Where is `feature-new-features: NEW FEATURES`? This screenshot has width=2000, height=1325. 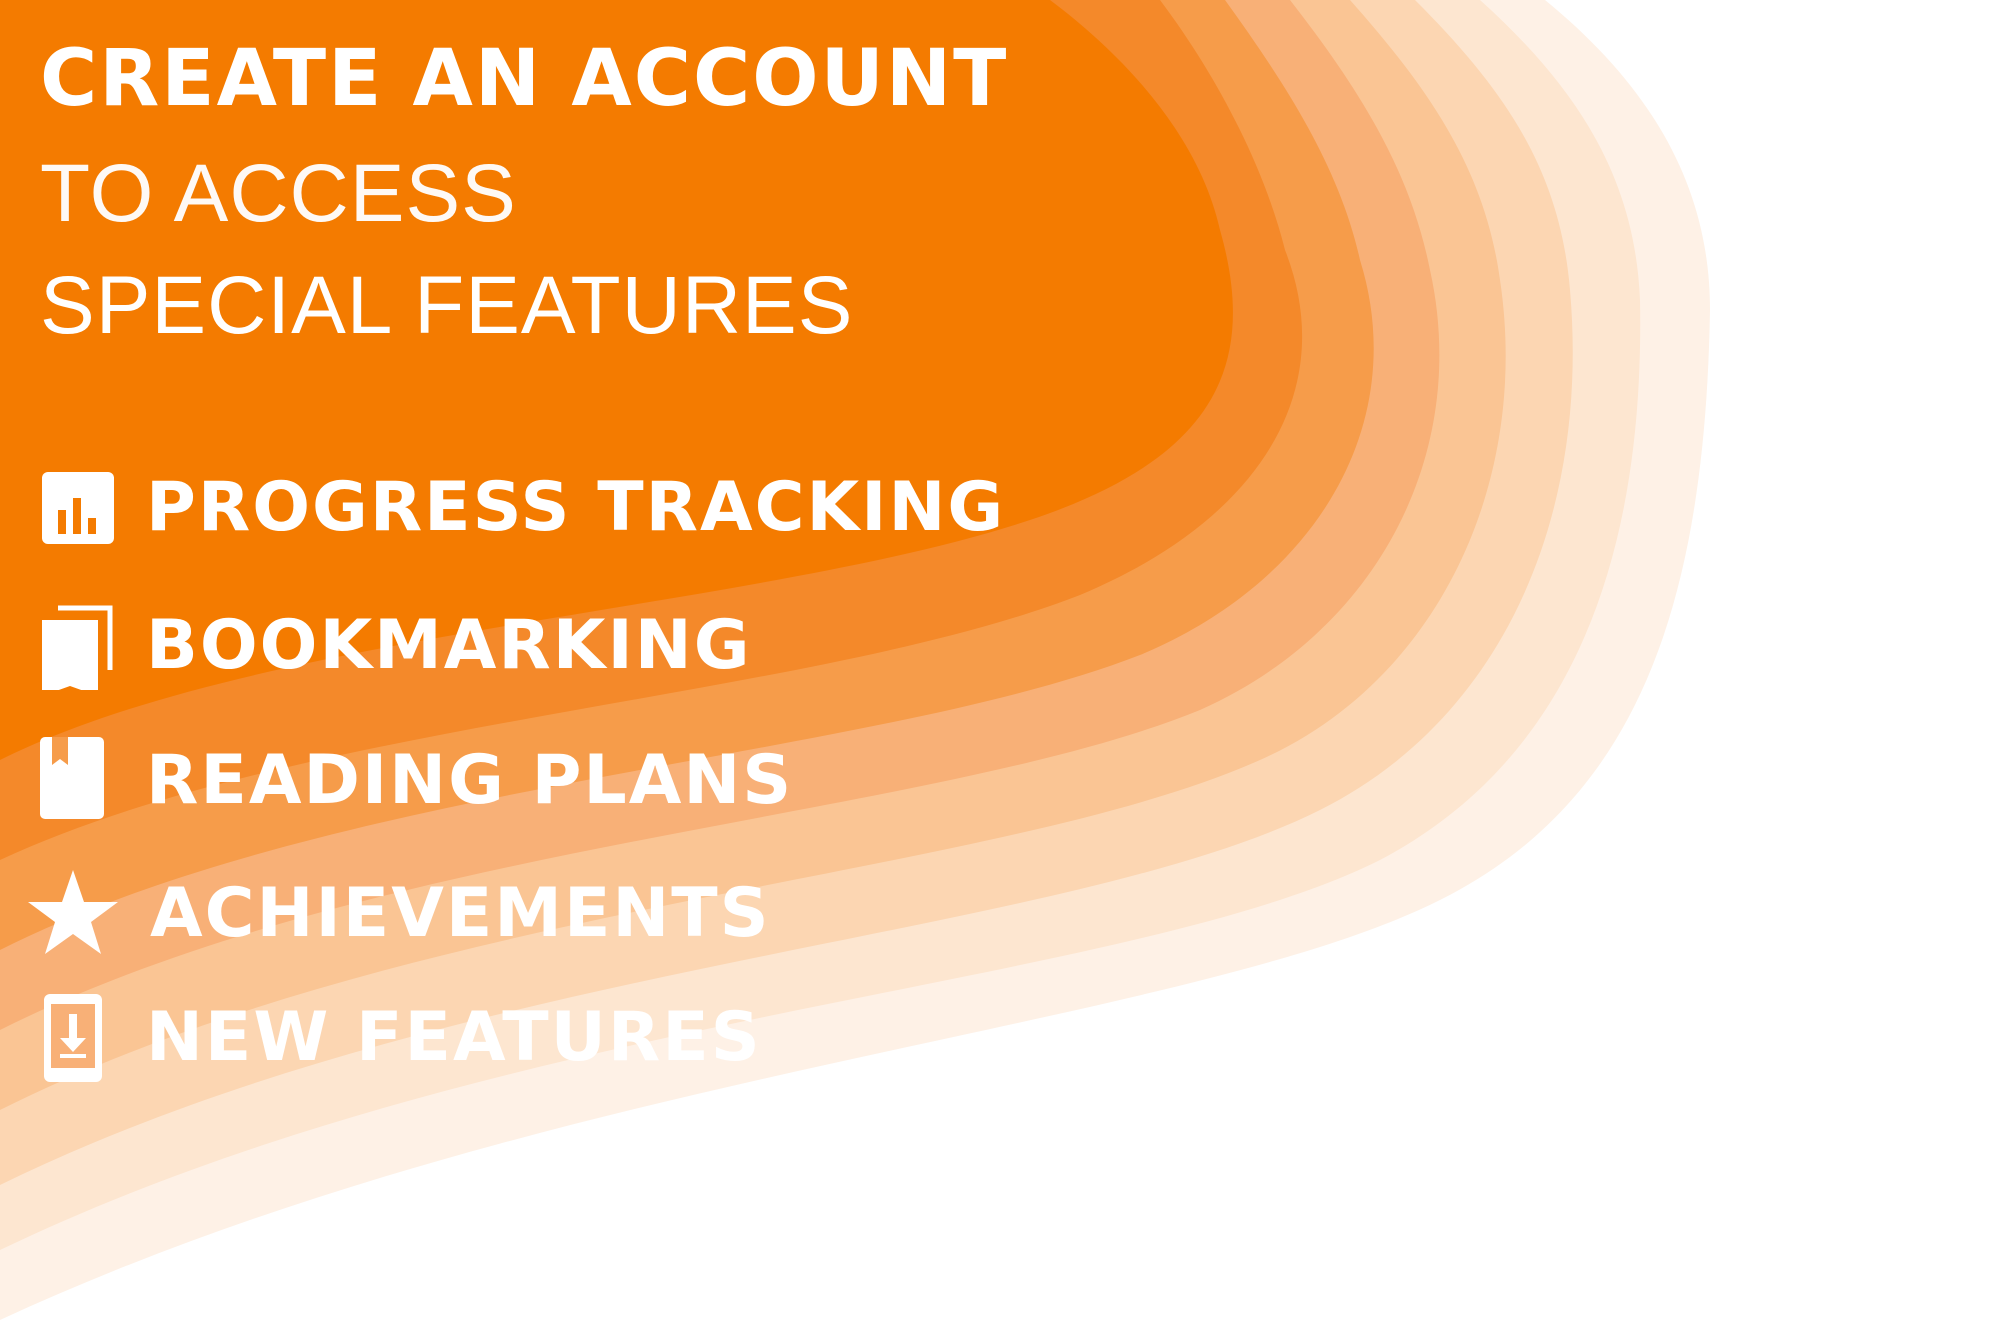
feature-new-features: NEW FEATURES is located at coordinates (600, 1037).